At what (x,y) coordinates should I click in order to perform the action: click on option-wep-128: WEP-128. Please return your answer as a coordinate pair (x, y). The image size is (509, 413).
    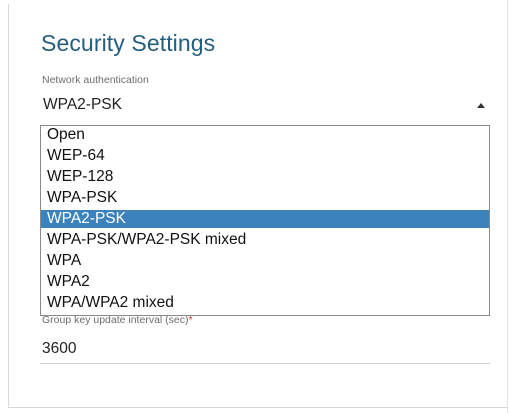
    Looking at the image, I should click on (265, 177).